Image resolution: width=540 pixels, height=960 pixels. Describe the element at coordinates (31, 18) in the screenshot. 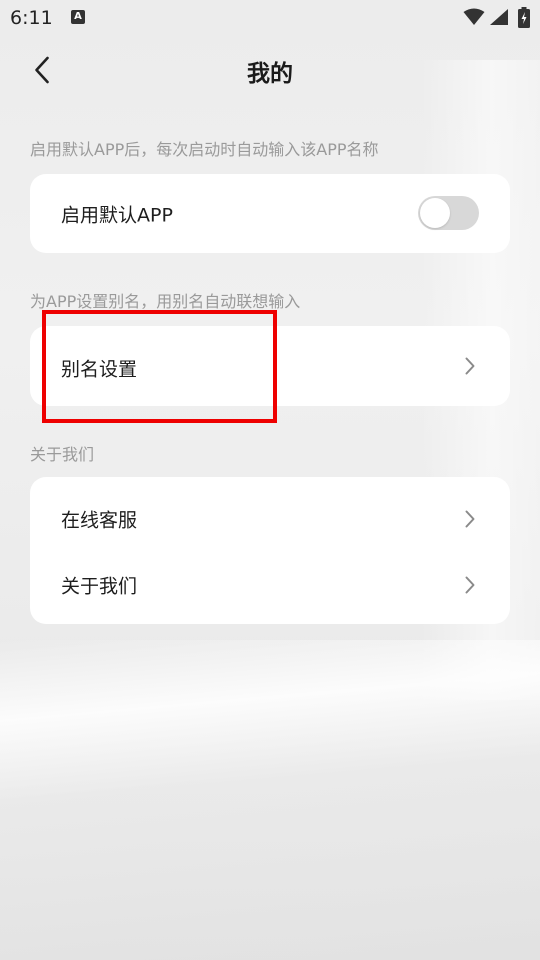

I see `status-time: 6:11` at that location.